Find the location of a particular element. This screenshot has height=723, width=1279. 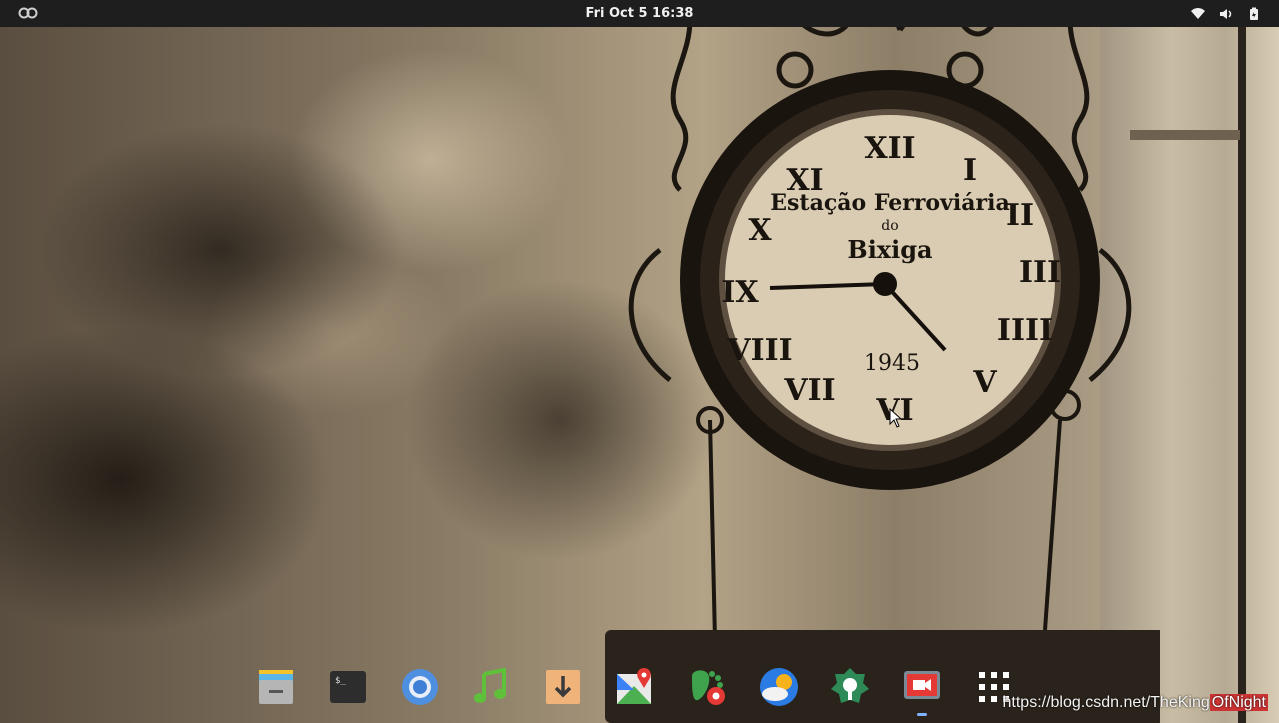

svg-text: II is located at coordinates (1020, 215).